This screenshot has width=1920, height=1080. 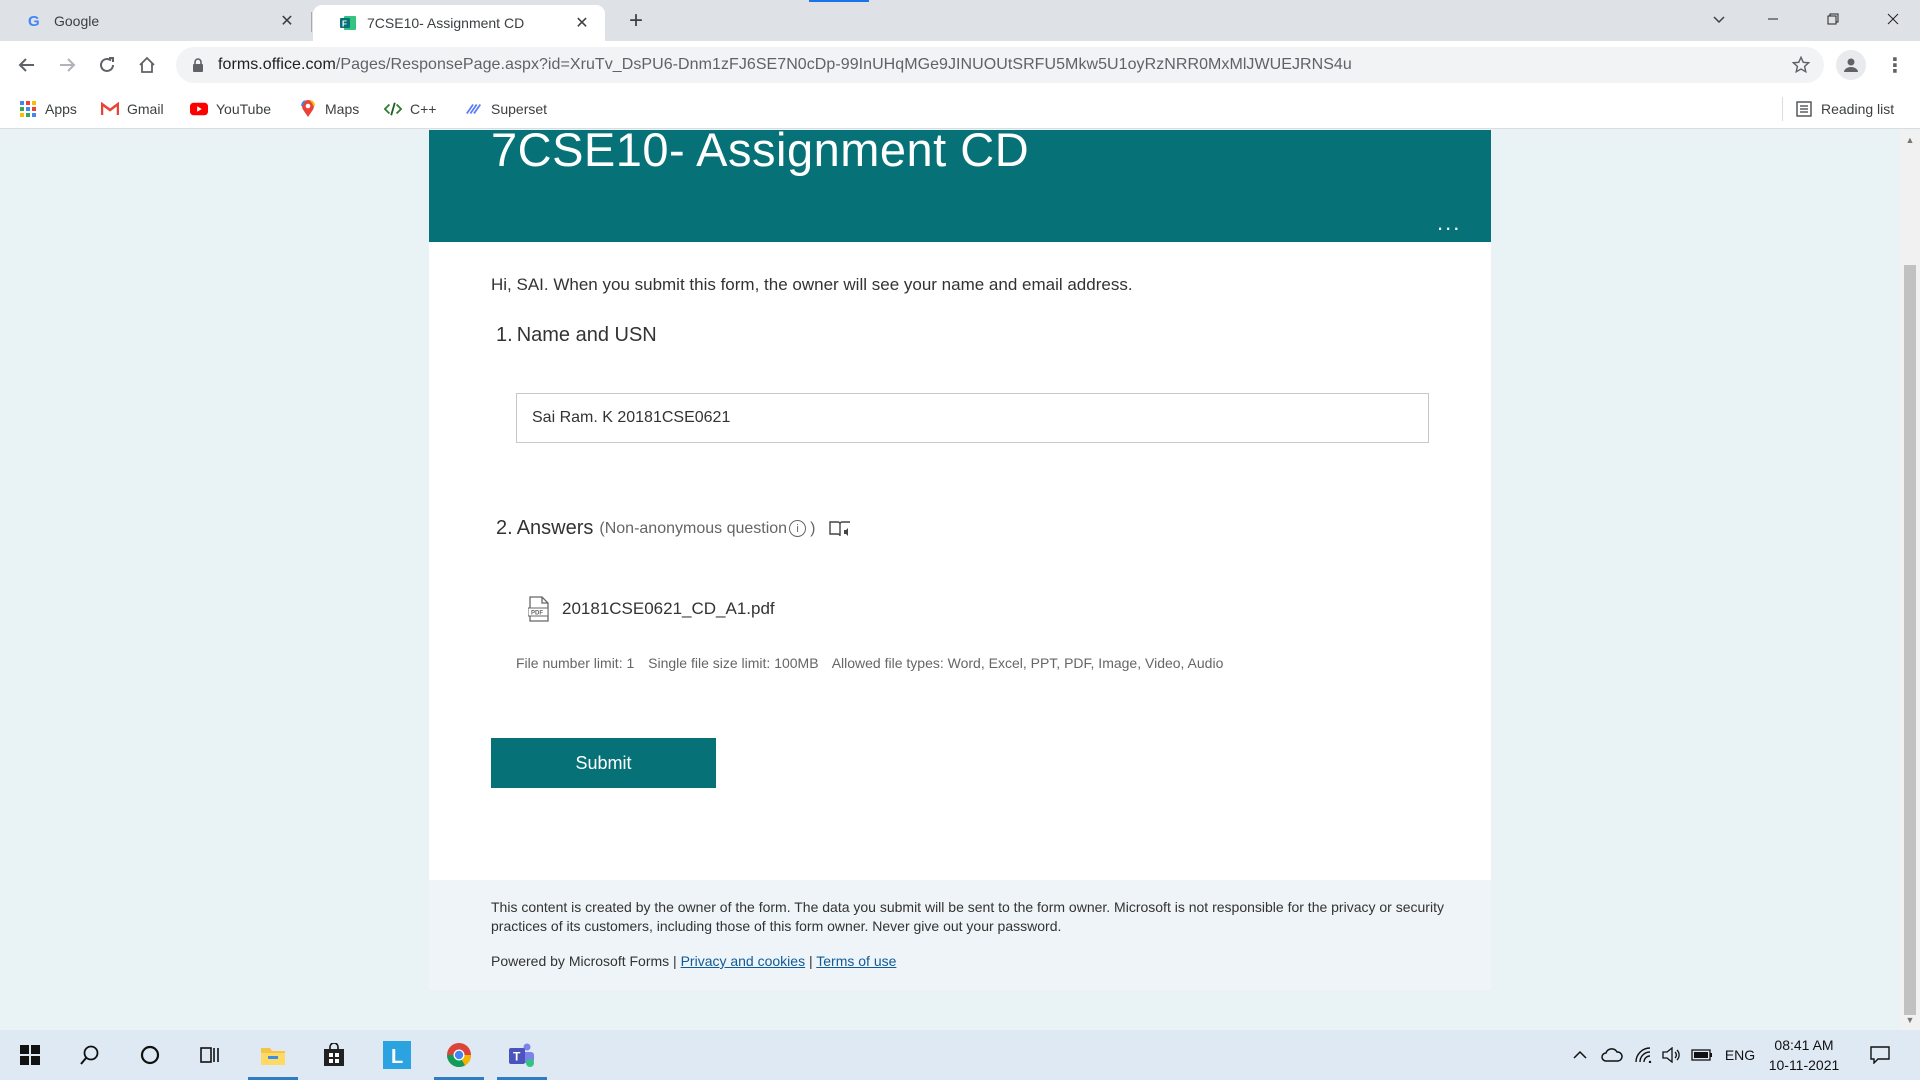 What do you see at coordinates (522, 1055) in the screenshot?
I see `teams-icon: T` at bounding box center [522, 1055].